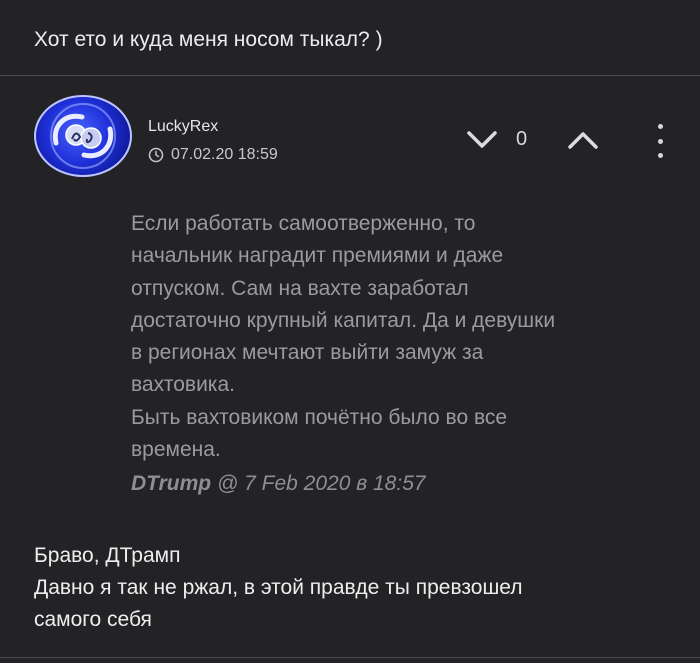  I want to click on vote-up-button, so click(583, 140).